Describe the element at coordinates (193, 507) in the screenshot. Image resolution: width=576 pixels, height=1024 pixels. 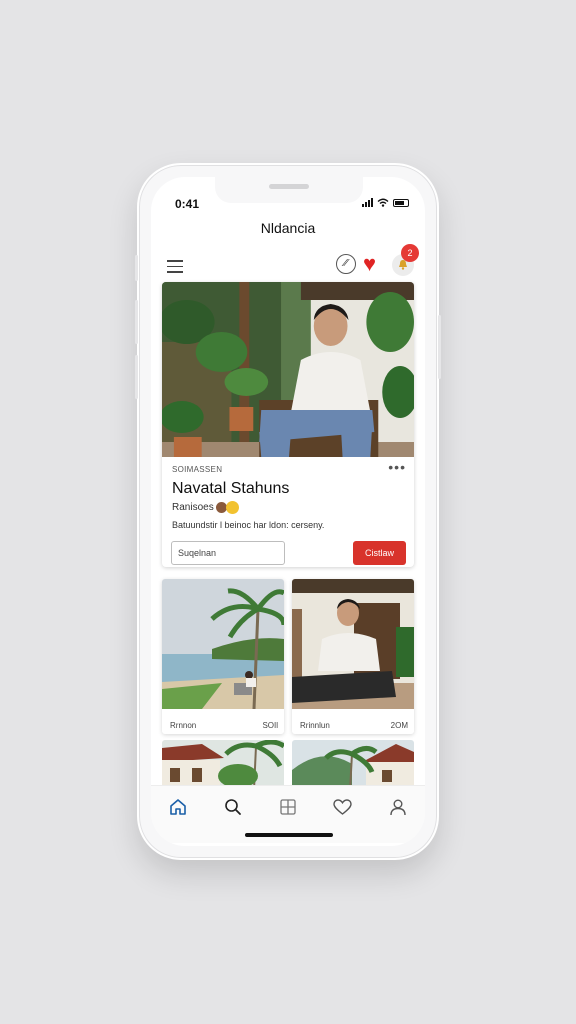
I see `card-subtitle-text: Ranisoes` at that location.